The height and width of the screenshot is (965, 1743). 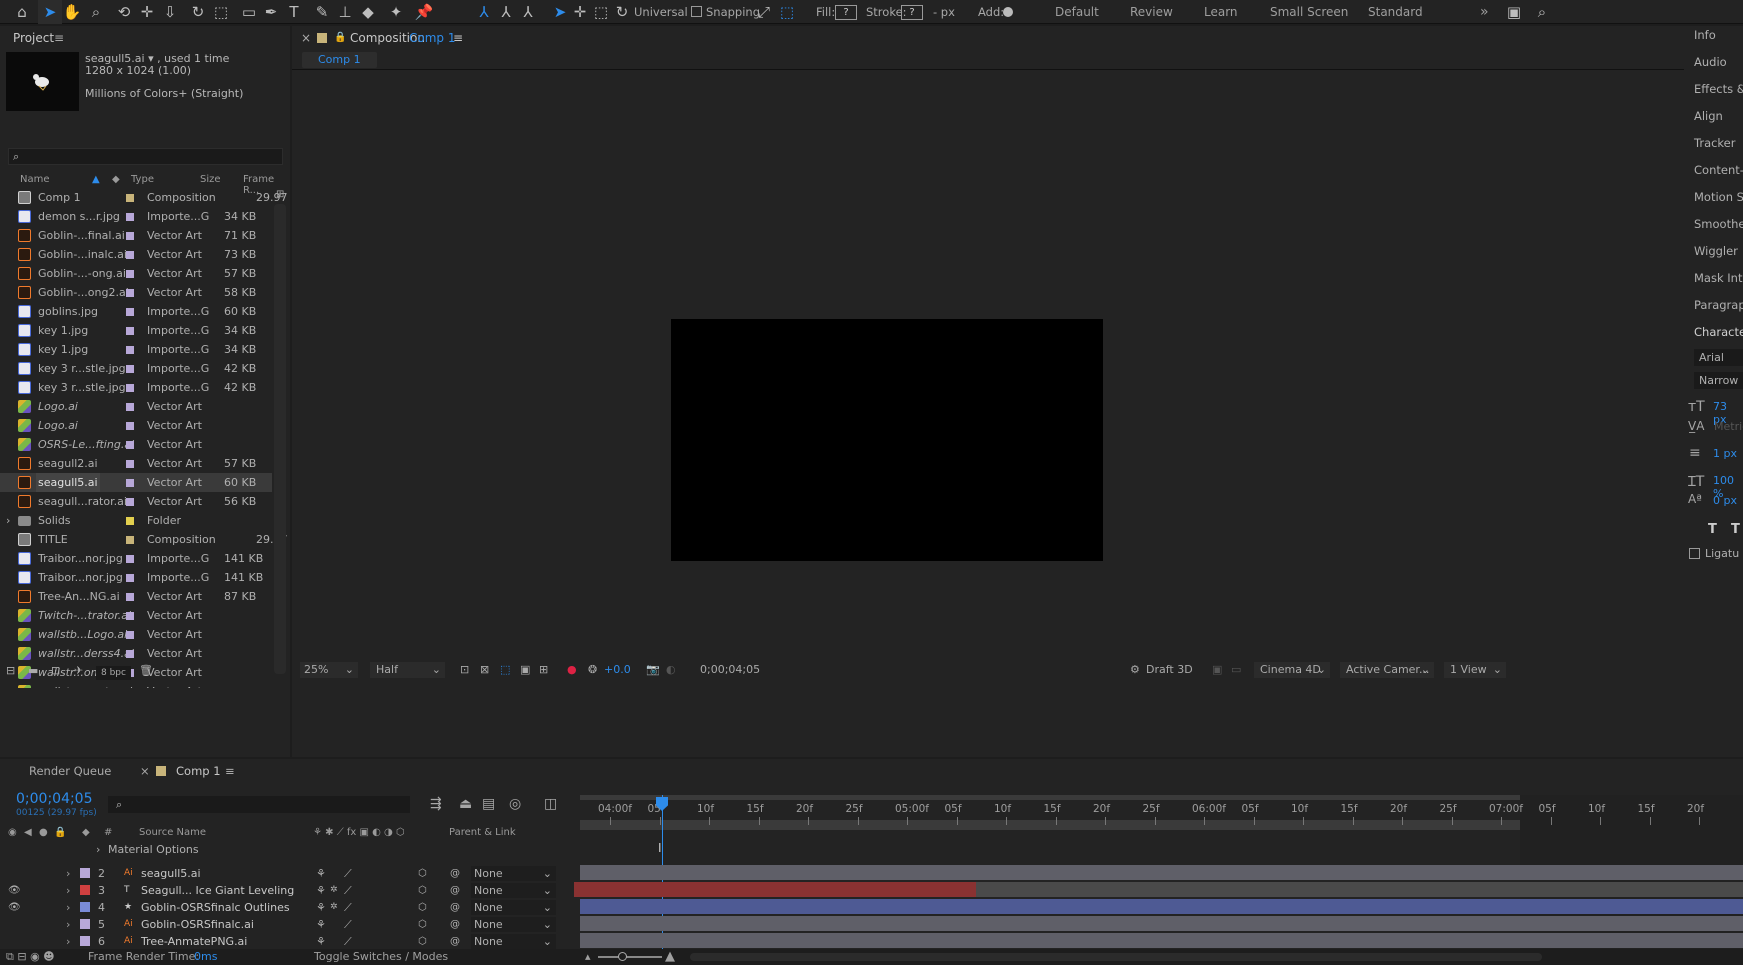 What do you see at coordinates (1077, 12) in the screenshot?
I see `workspace-default: Default` at bounding box center [1077, 12].